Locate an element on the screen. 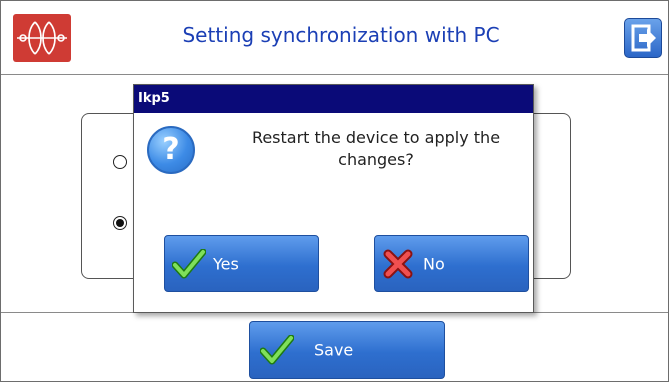 The image size is (669, 382). dialog-message: Restart the device to apply the changes? is located at coordinates (376, 149).